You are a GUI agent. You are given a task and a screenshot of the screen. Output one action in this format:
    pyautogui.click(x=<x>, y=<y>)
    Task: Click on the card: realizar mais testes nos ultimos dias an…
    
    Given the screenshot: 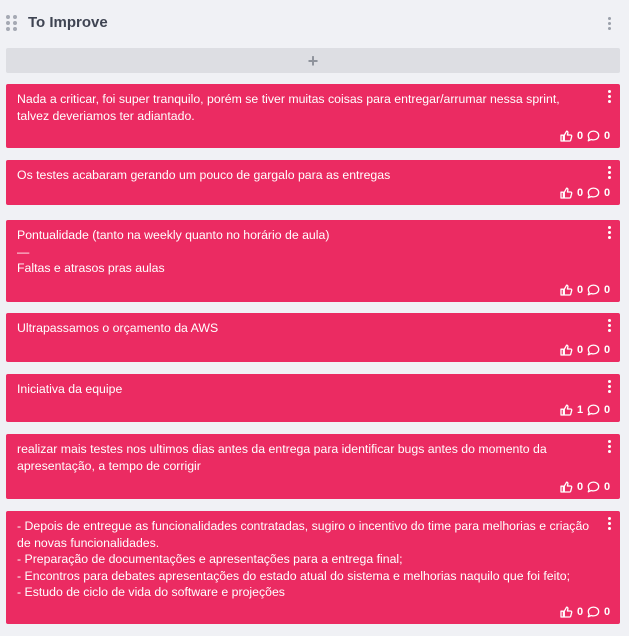 What is the action you would take?
    pyautogui.click(x=313, y=466)
    